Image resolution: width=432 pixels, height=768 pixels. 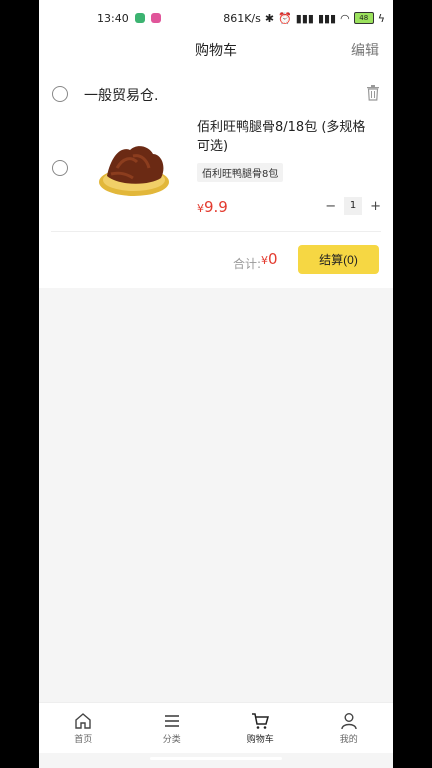 I want to click on tab-label: 首页, so click(x=83, y=739).